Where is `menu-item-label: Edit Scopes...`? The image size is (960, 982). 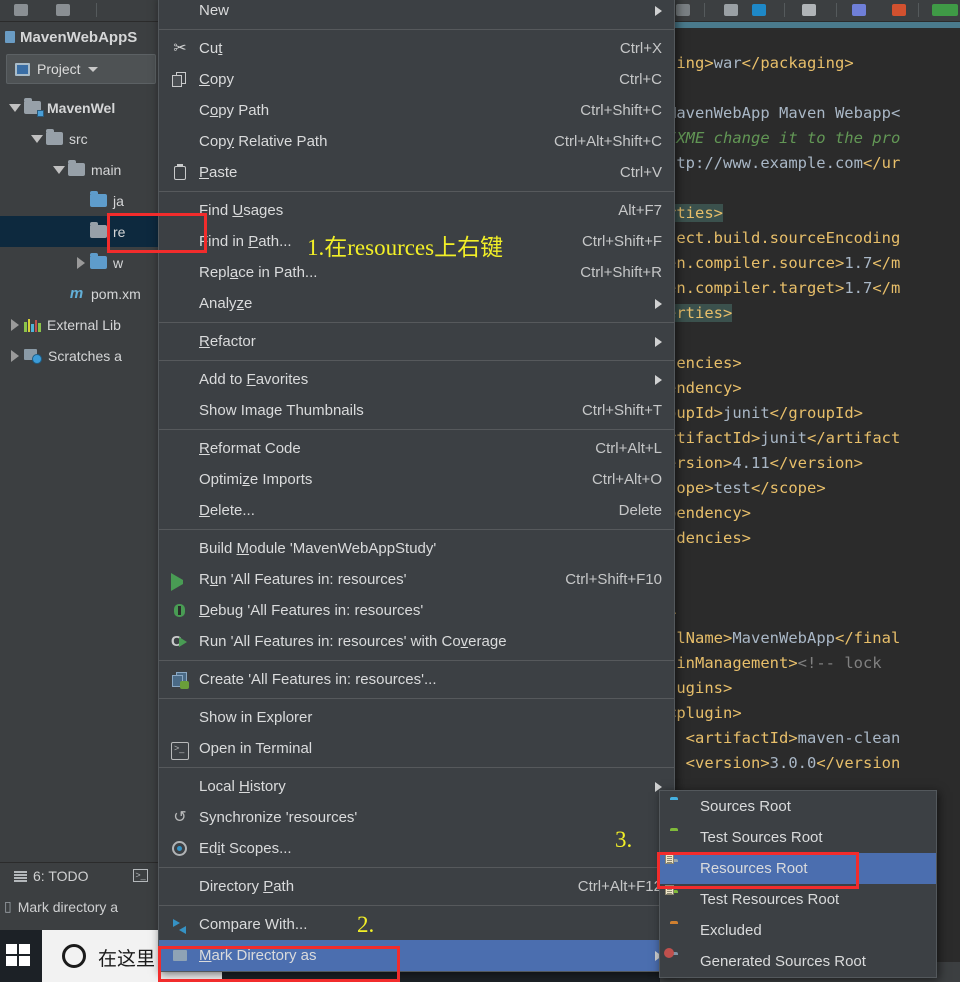 menu-item-label: Edit Scopes... is located at coordinates (245, 848).